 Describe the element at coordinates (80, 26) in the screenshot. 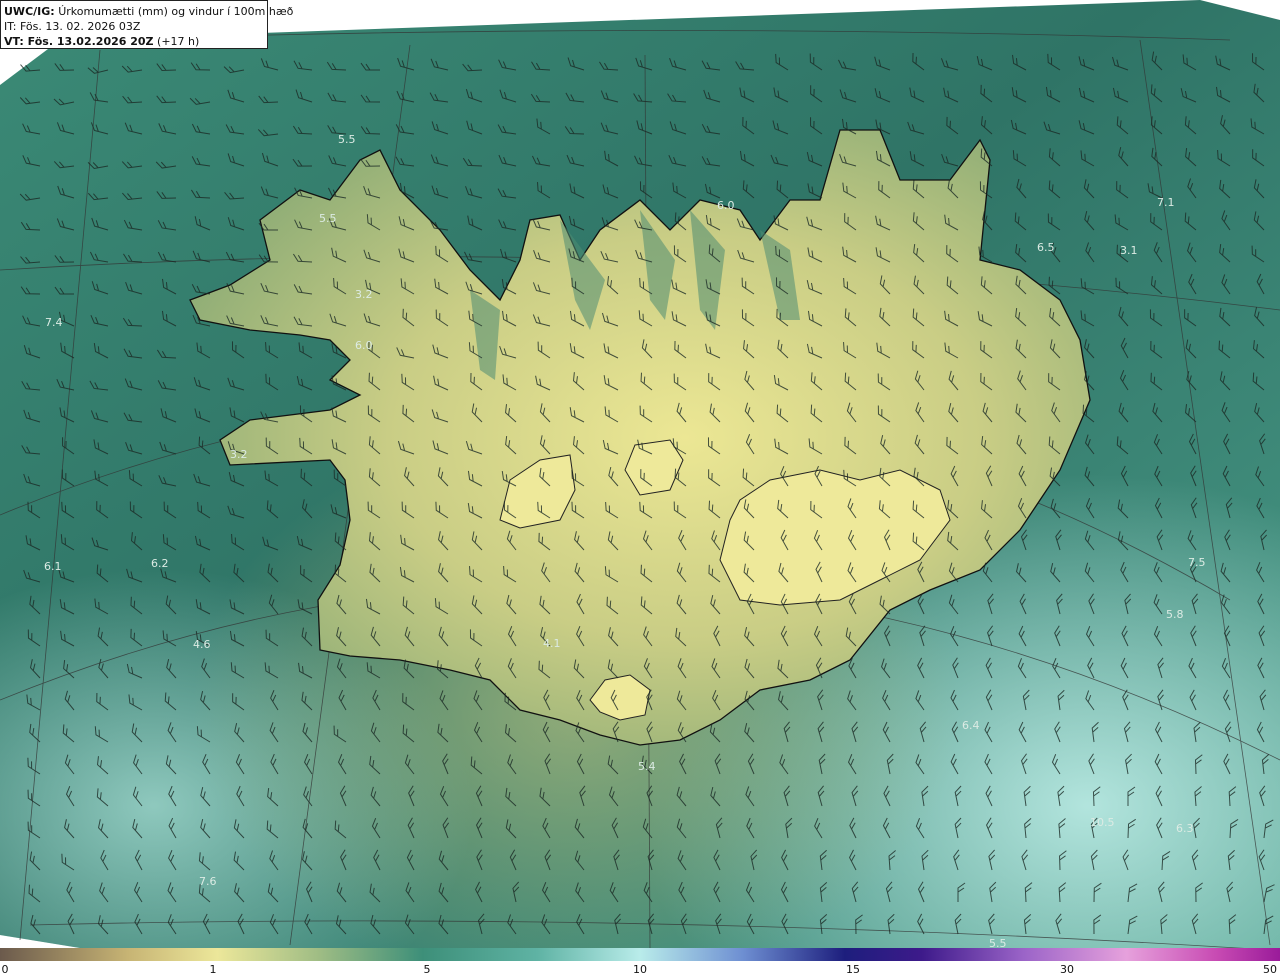

I see `init-time-value: Fös. 13. 02. 2026 03Z` at that location.